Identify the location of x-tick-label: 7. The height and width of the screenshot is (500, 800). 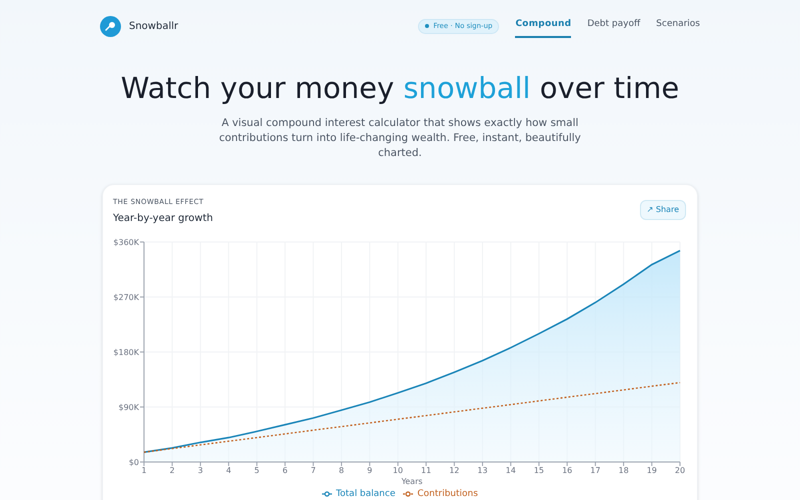
(313, 470).